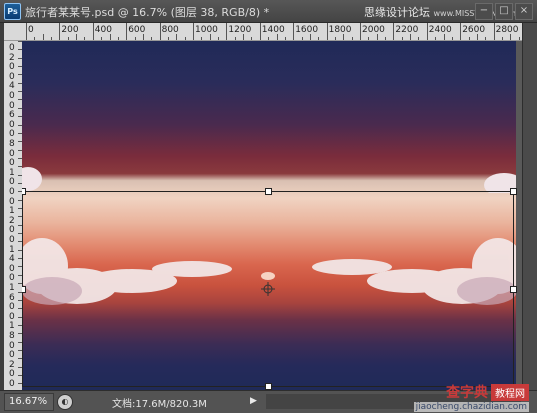 The height and width of the screenshot is (413, 537). I want to click on window-controls: − □ ×, so click(504, 11).